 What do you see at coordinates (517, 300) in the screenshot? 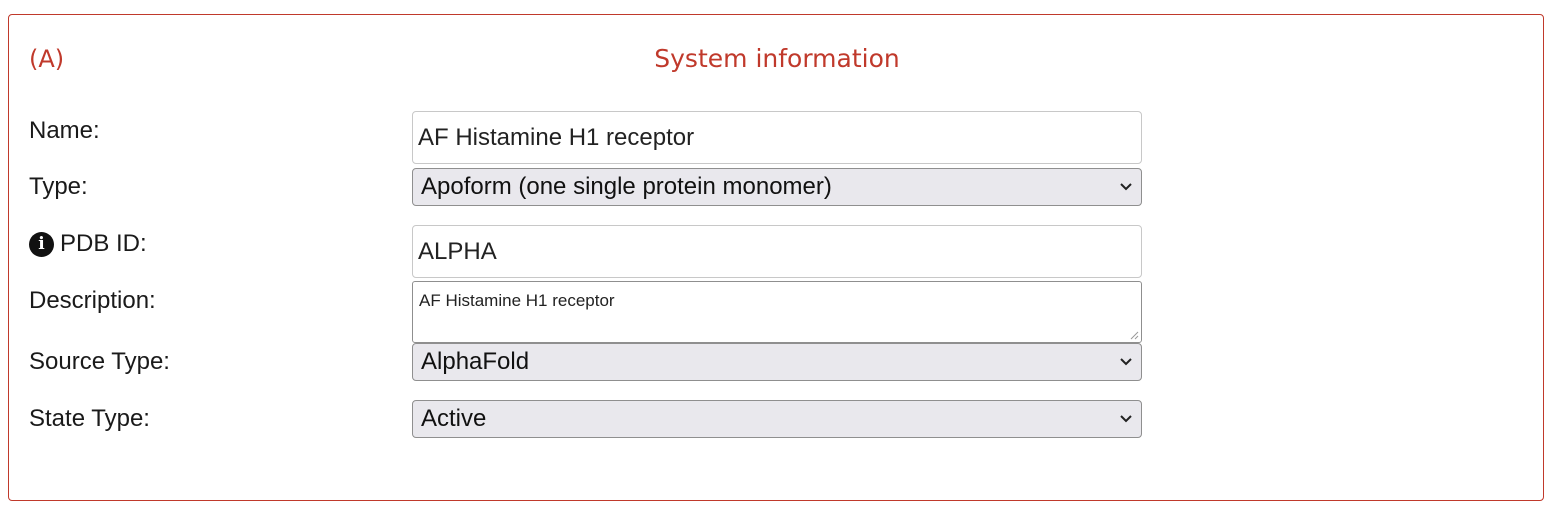
I see `description-text: AF Histamine H1 receptor` at bounding box center [517, 300].